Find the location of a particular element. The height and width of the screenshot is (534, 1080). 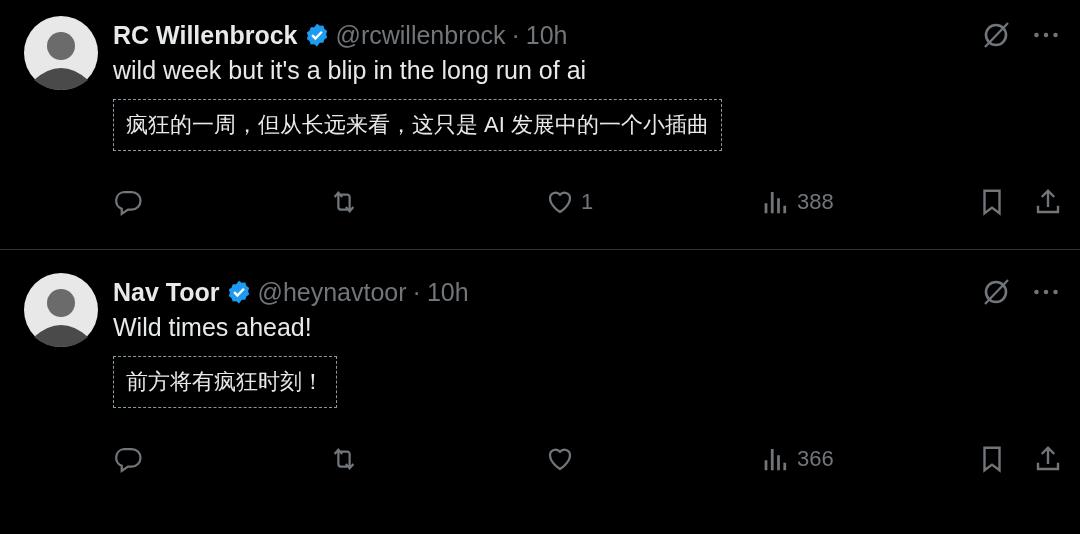

view-count: 388 is located at coordinates (815, 202).